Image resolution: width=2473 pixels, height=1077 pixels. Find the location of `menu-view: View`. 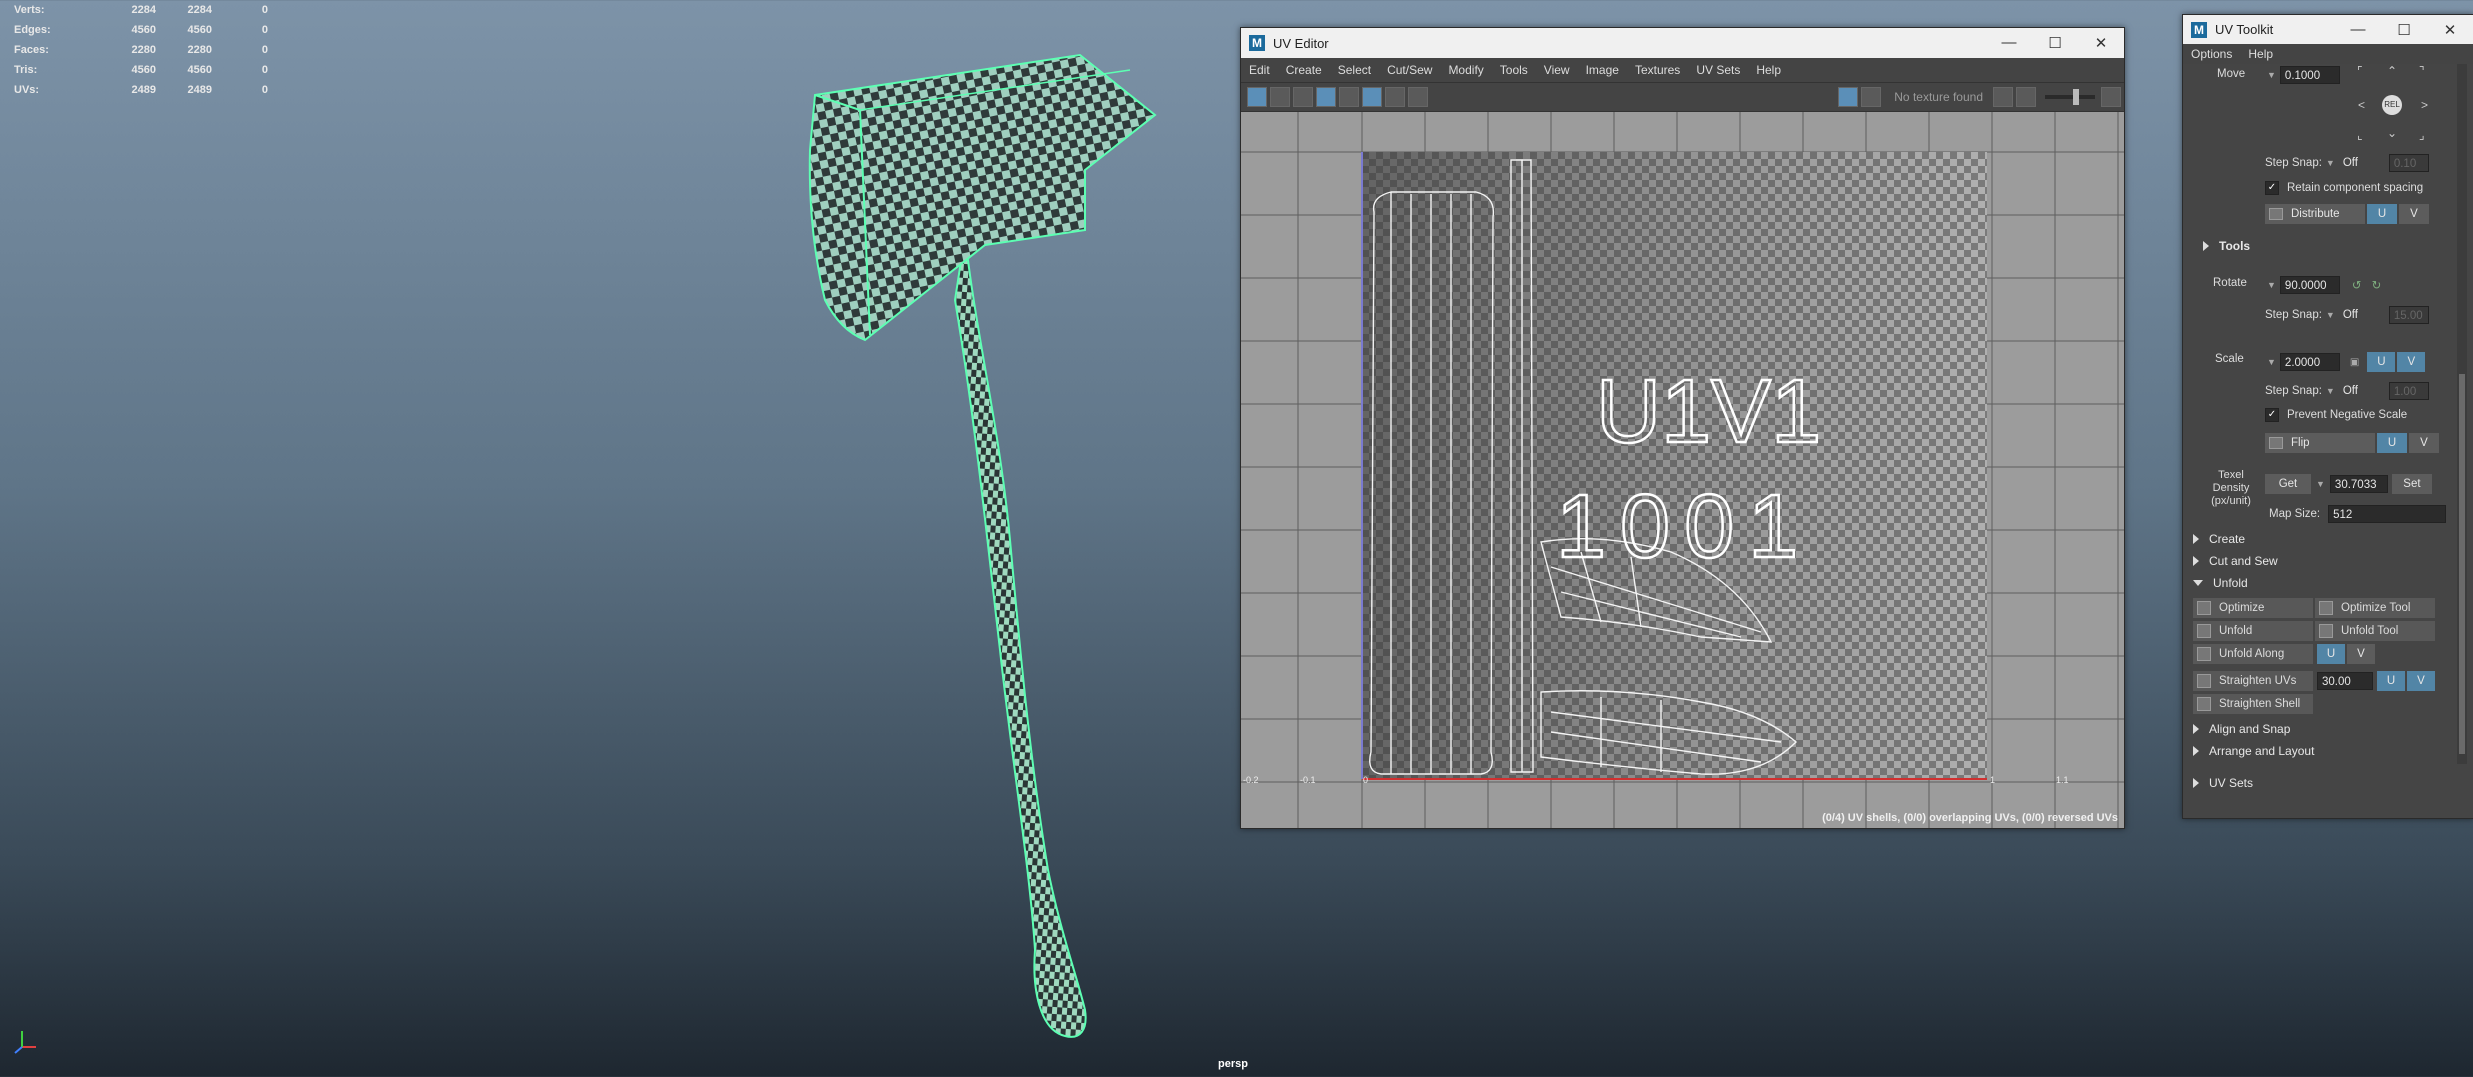

menu-view: View is located at coordinates (1557, 70).